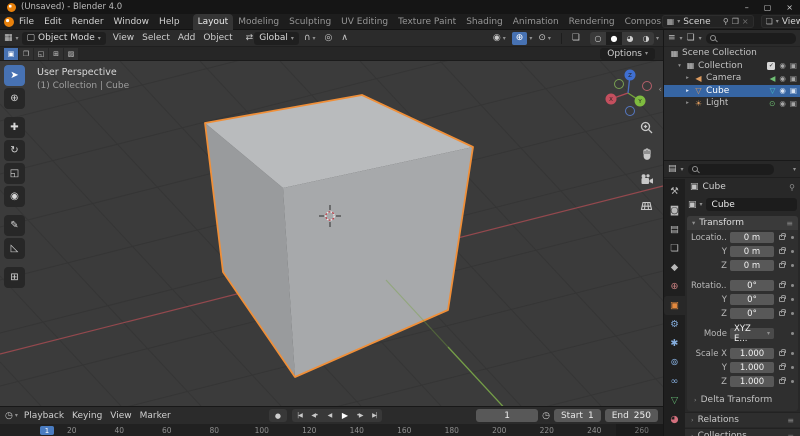 The width and height of the screenshot is (800, 436). I want to click on object-icon: ▣, so click(692, 205).